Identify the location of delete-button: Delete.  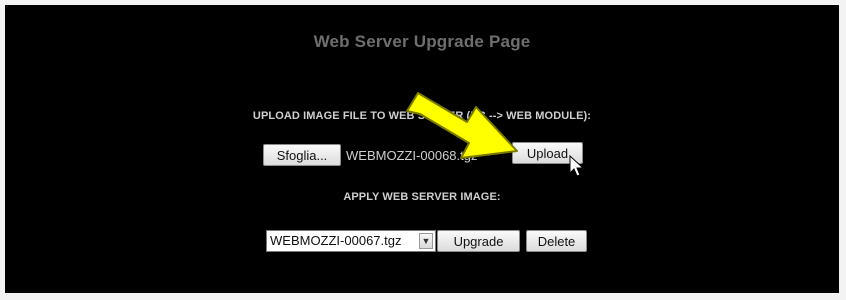
(556, 241).